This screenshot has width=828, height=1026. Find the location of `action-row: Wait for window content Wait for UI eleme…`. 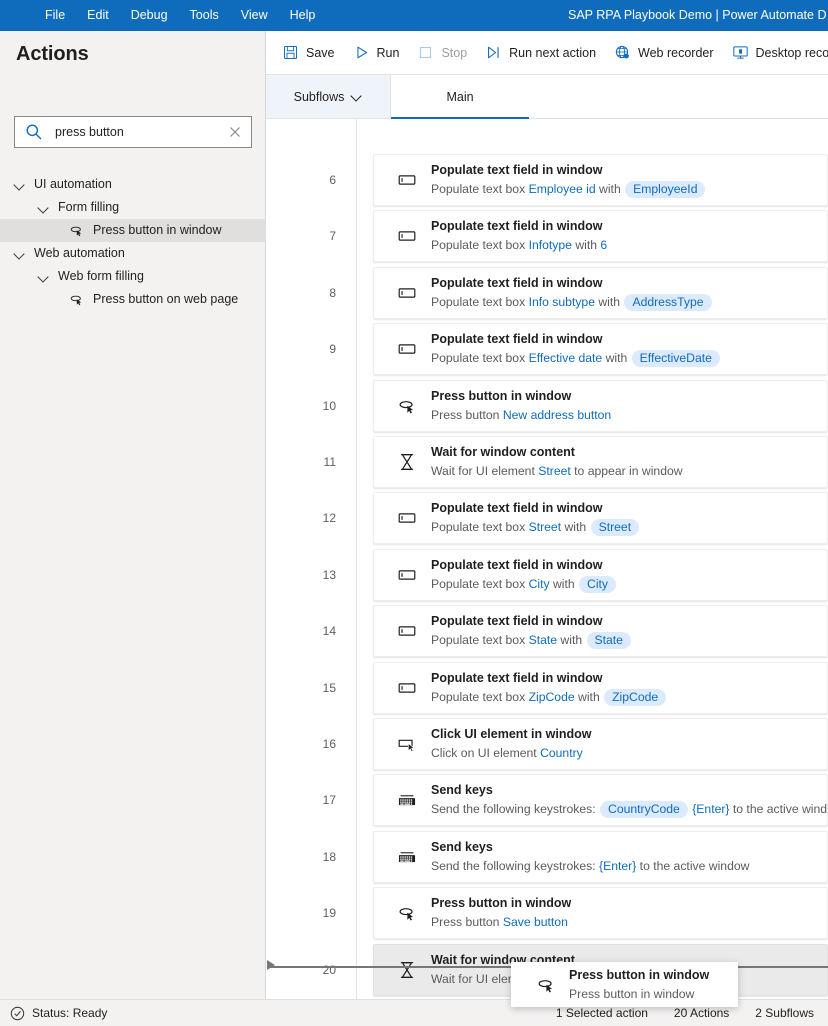

action-row: Wait for window content Wait for UI eleme… is located at coordinates (600, 462).